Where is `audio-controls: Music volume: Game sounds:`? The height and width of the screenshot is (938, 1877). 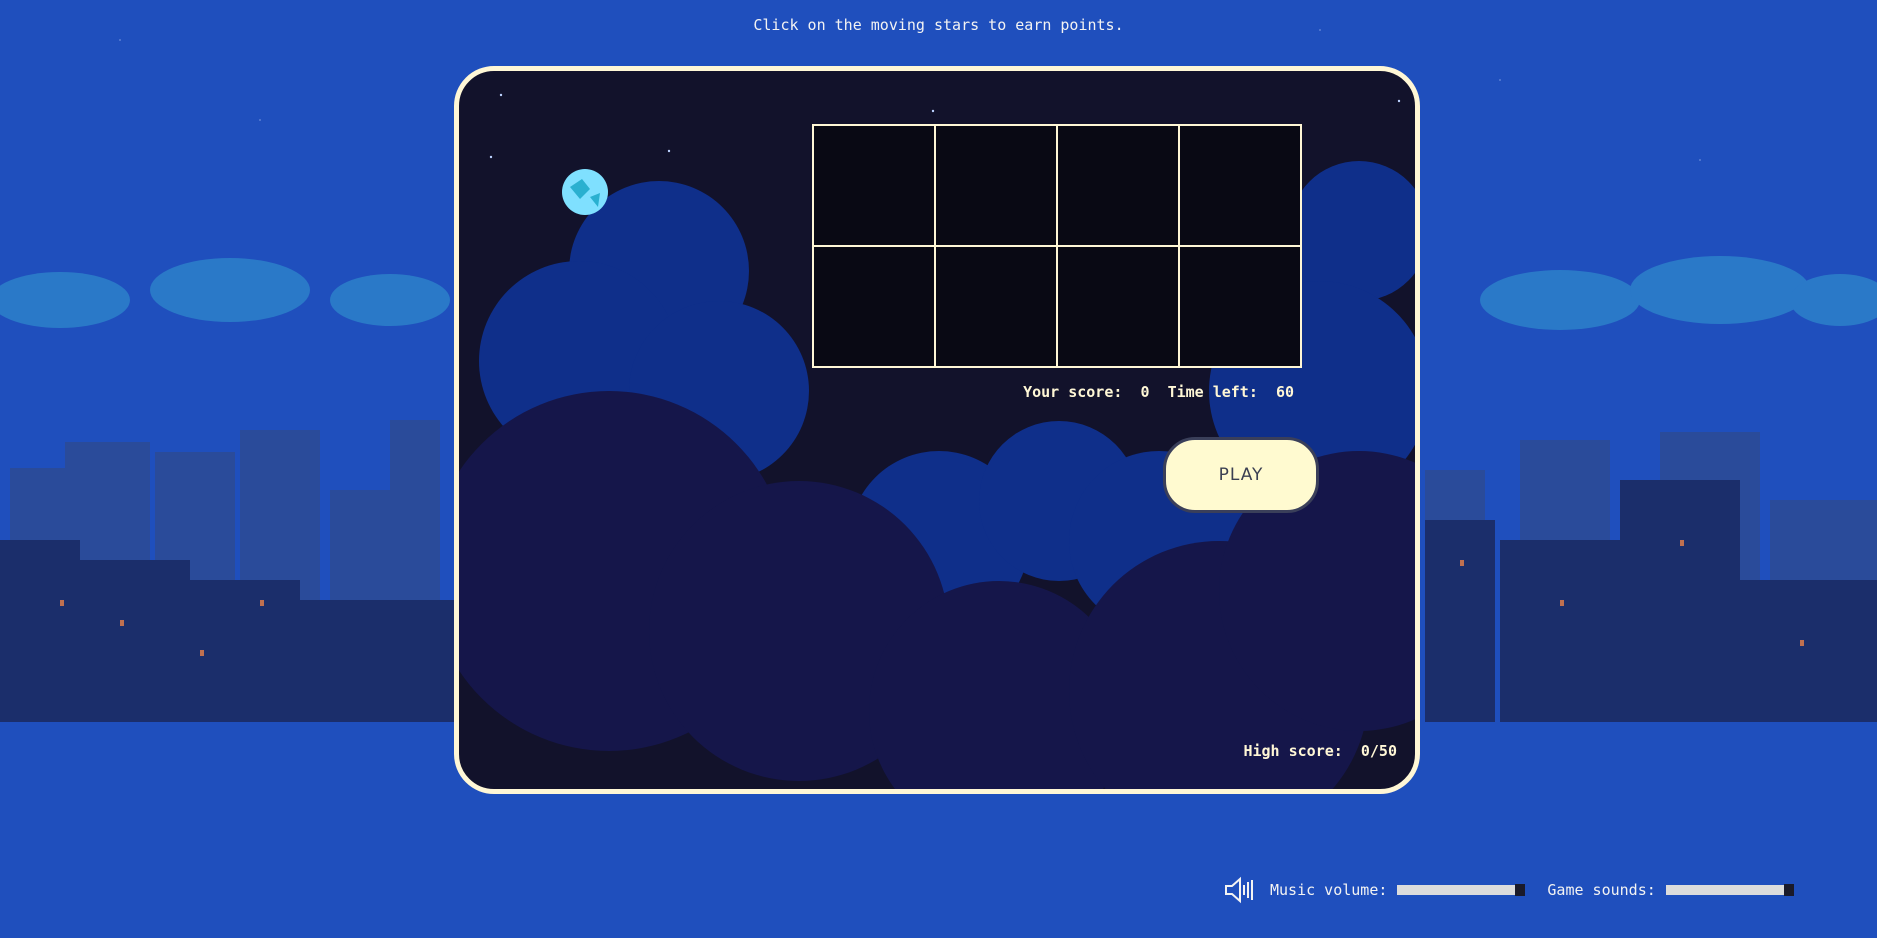
audio-controls: Music volume: Game sounds: is located at coordinates (1509, 890).